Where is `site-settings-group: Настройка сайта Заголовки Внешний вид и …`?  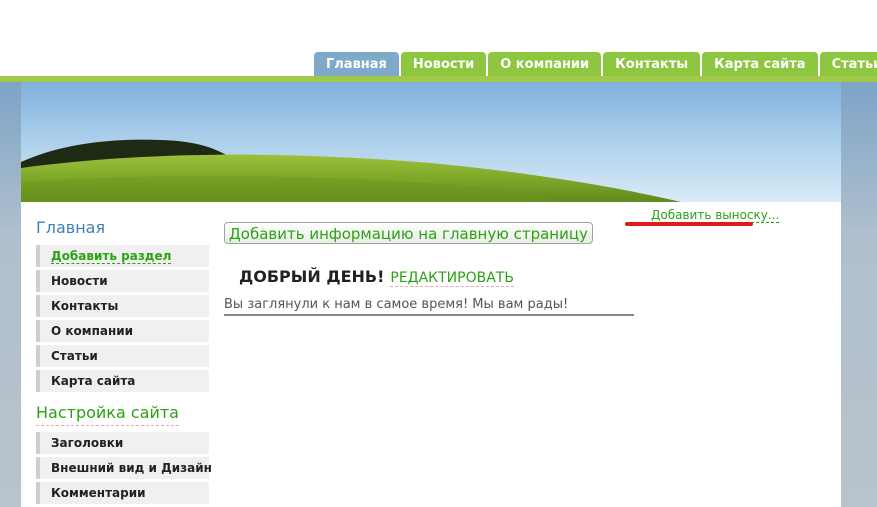 site-settings-group: Настройка сайта Заголовки Внешний вид и … is located at coordinates (124, 453).